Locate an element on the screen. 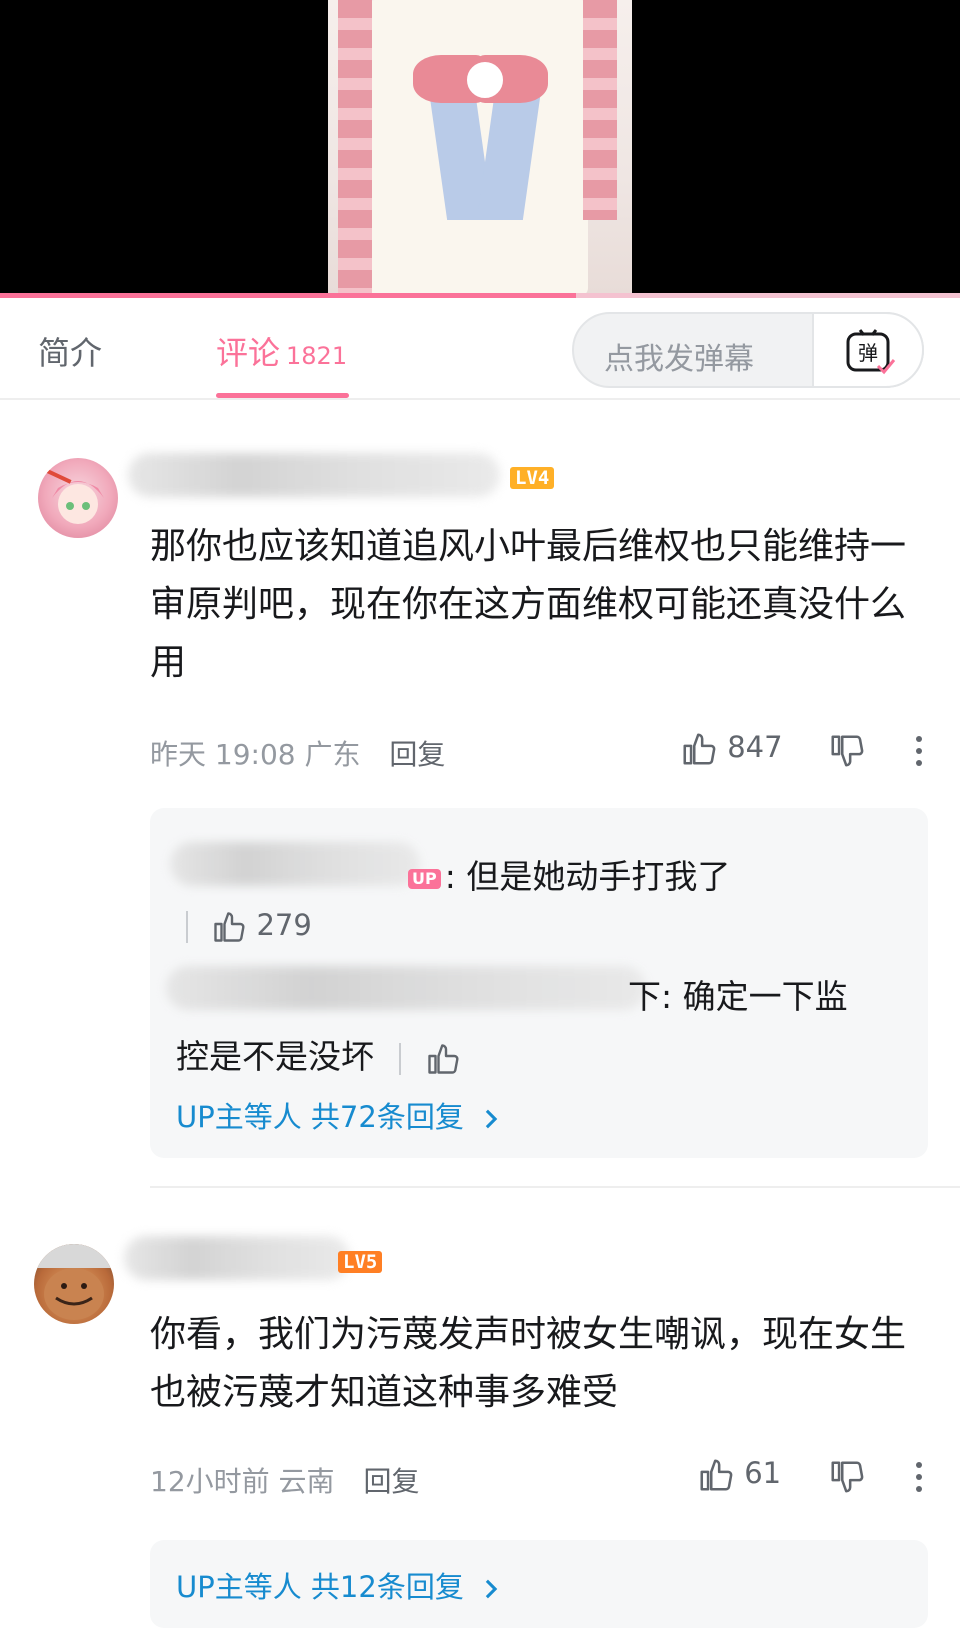 Image resolution: width=960 pixels, height=1641 pixels. video-ruffle-left is located at coordinates (355, 148).